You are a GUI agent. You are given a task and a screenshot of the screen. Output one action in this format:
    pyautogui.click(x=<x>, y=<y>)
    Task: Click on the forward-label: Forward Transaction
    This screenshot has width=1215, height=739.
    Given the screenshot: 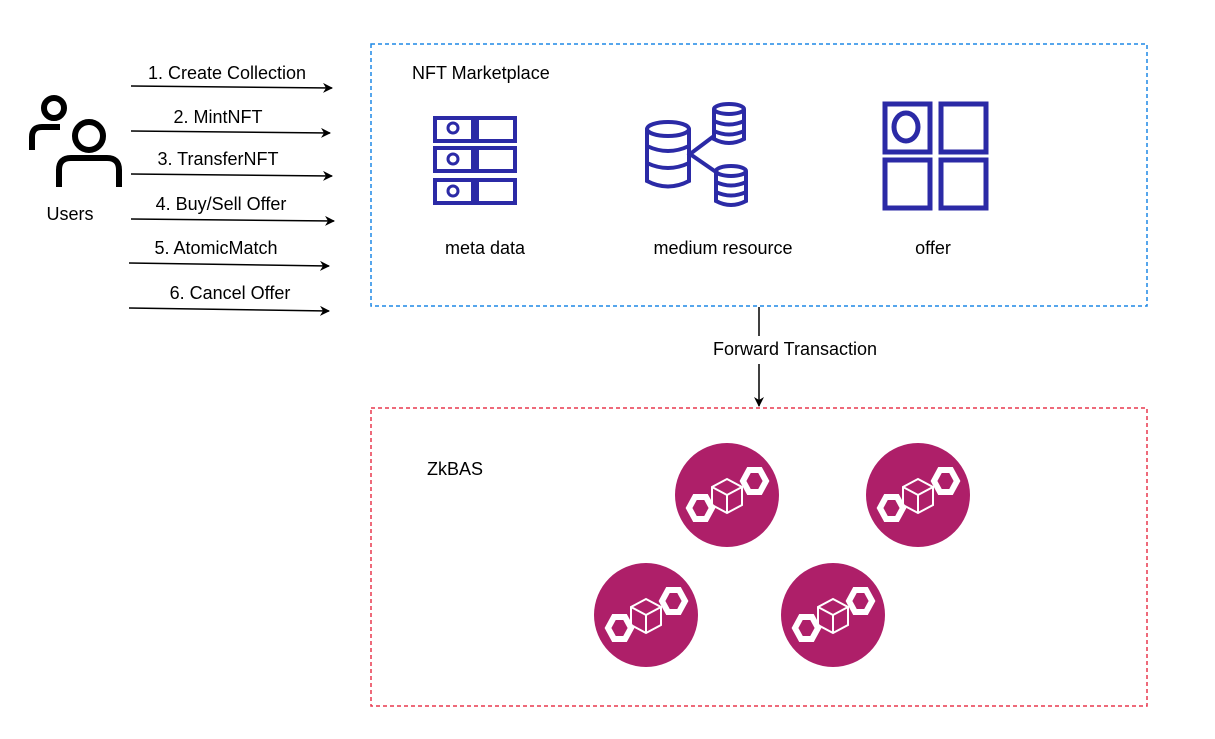 What is the action you would take?
    pyautogui.click(x=795, y=349)
    